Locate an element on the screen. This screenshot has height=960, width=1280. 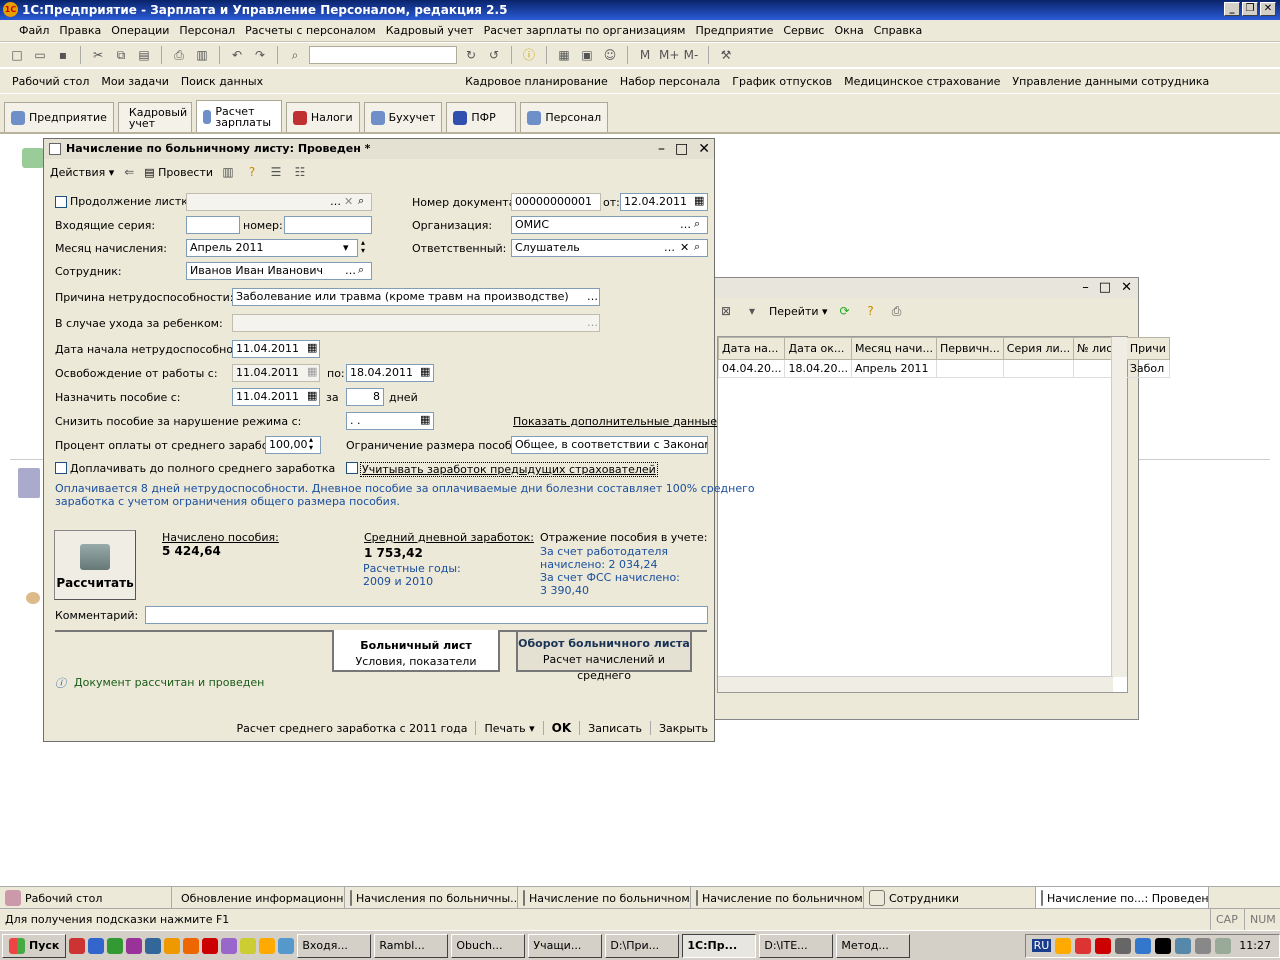
section-payroll: Расчет зарплаты is located at coordinates (238, 116).